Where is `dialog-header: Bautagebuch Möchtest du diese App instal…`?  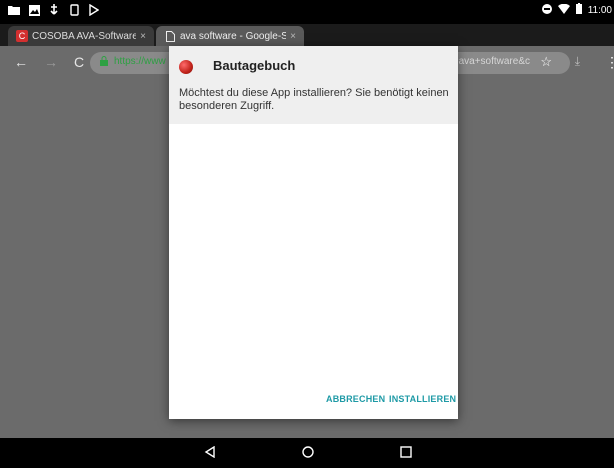 dialog-header: Bautagebuch Möchtest du diese App instal… is located at coordinates (313, 85).